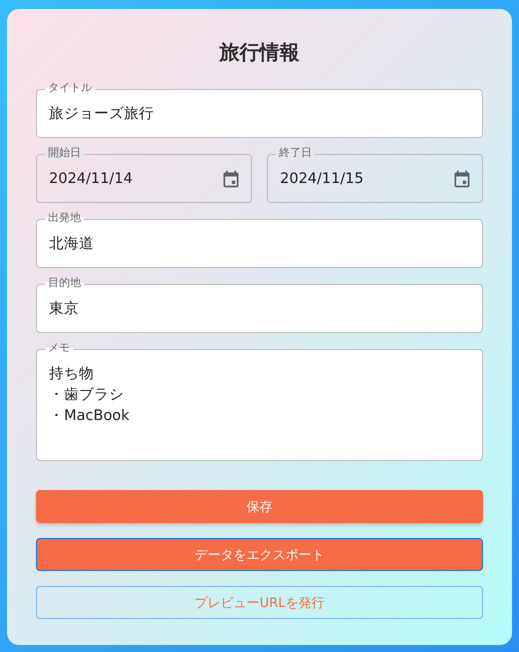  I want to click on field-label: 終了日, so click(295, 152).